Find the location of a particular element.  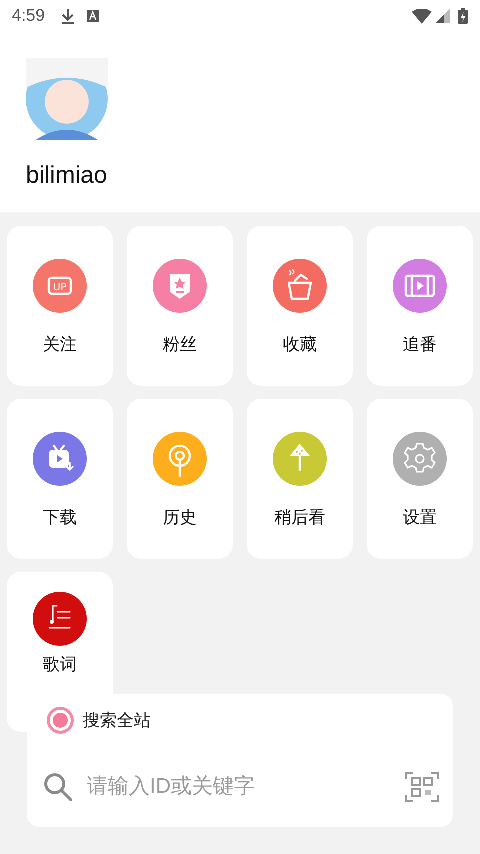

menu-tile: 收藏 is located at coordinates (300, 306).